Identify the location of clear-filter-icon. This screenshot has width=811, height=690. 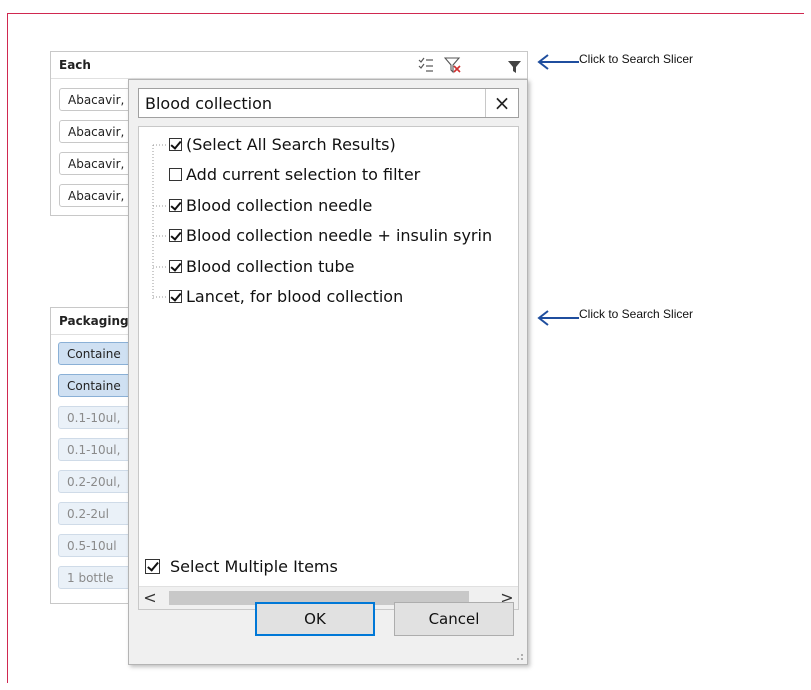
(452, 65).